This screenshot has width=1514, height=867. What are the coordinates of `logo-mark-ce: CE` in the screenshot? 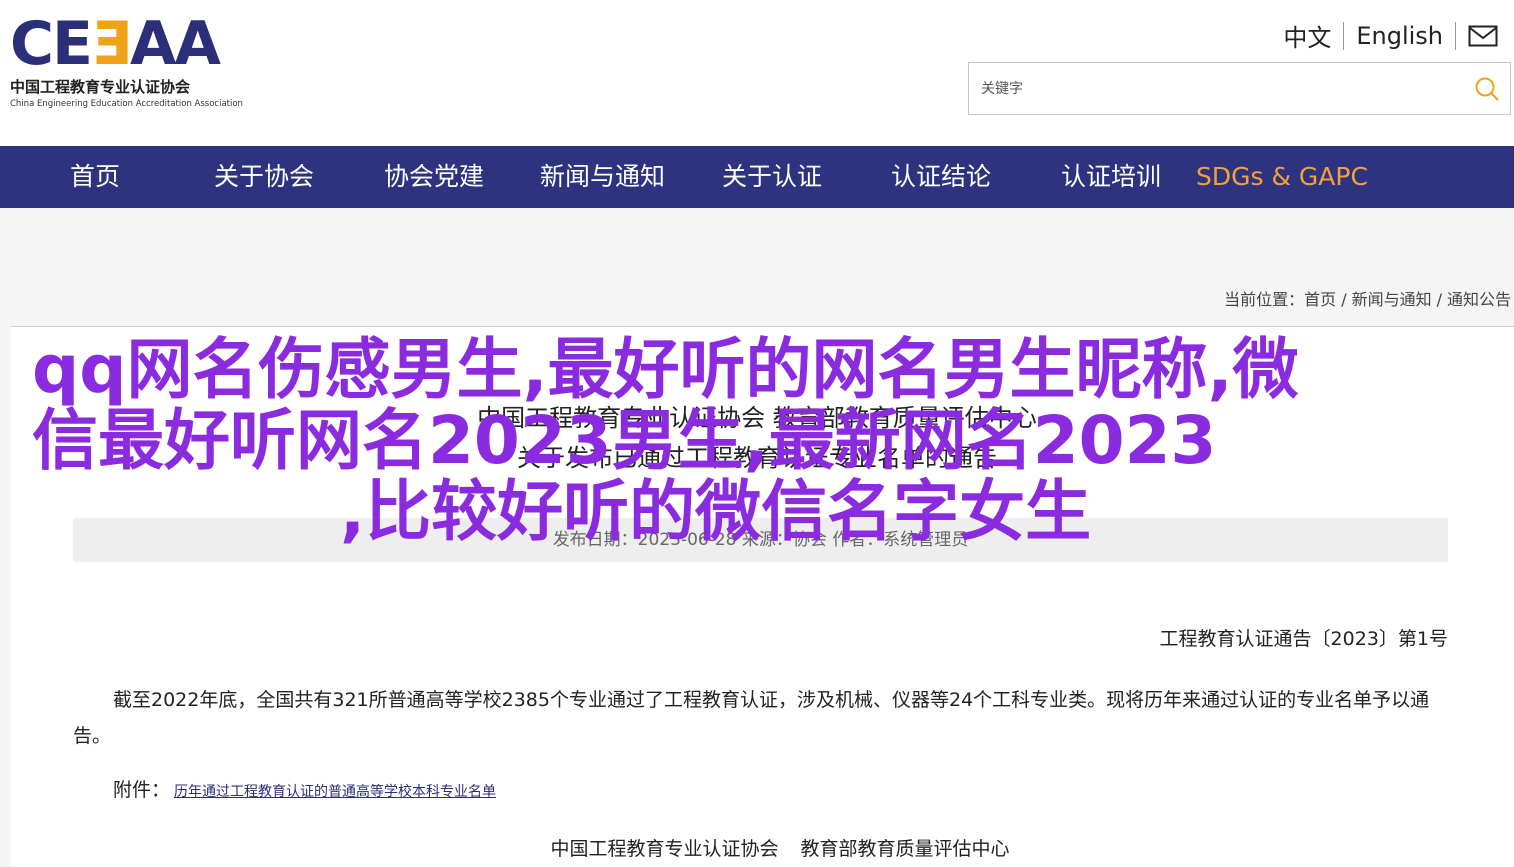 It's located at (51, 44).